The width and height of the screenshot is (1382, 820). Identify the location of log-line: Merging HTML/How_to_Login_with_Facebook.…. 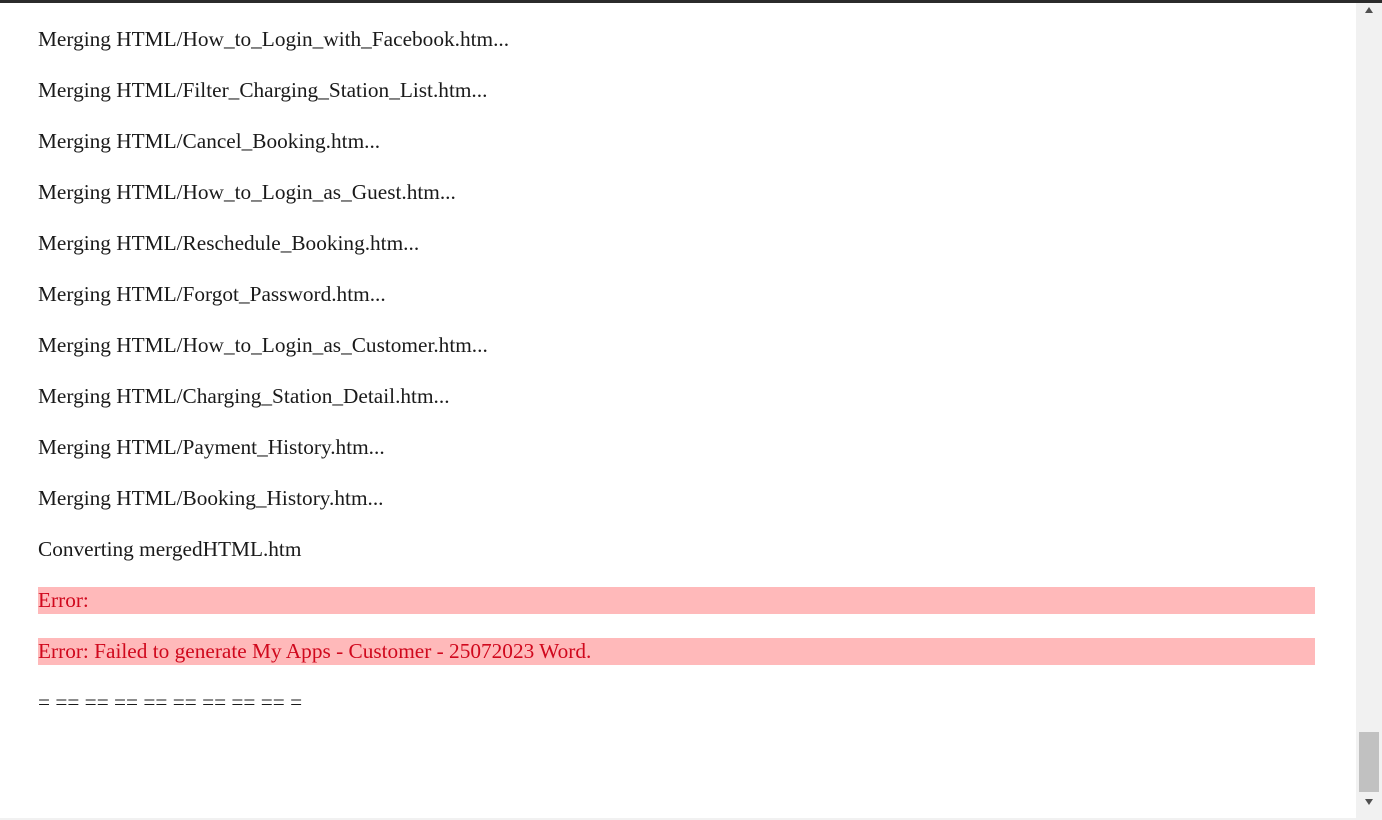
(274, 39).